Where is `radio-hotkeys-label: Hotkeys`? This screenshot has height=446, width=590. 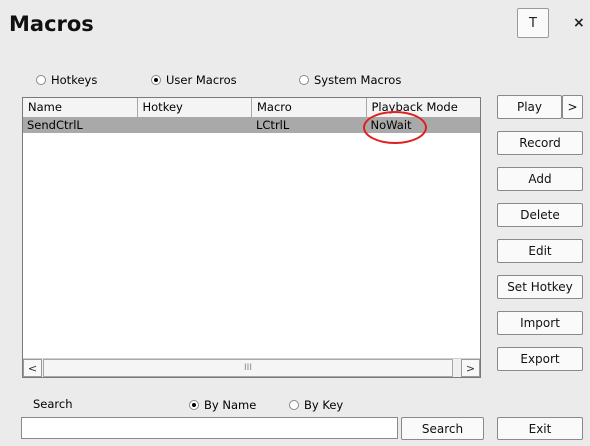
radio-hotkeys-label: Hotkeys is located at coordinates (74, 80).